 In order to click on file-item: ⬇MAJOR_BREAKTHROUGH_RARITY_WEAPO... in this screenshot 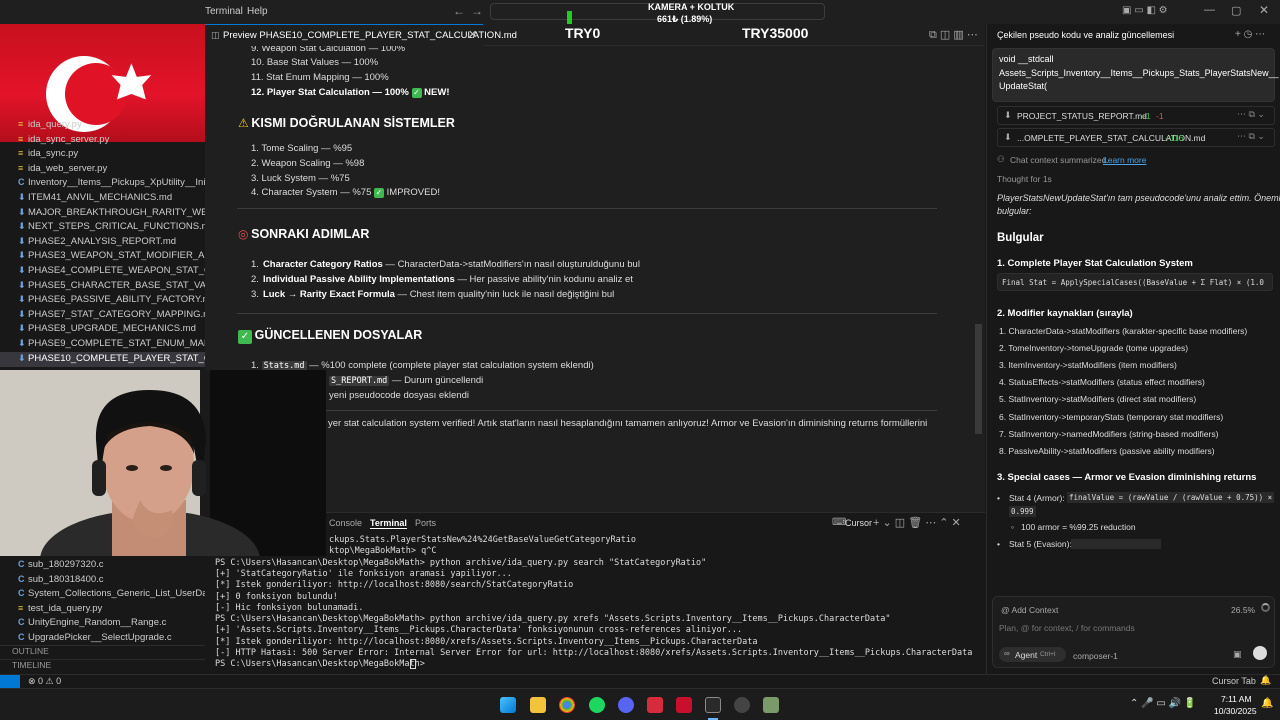, I will do `click(102, 213)`.